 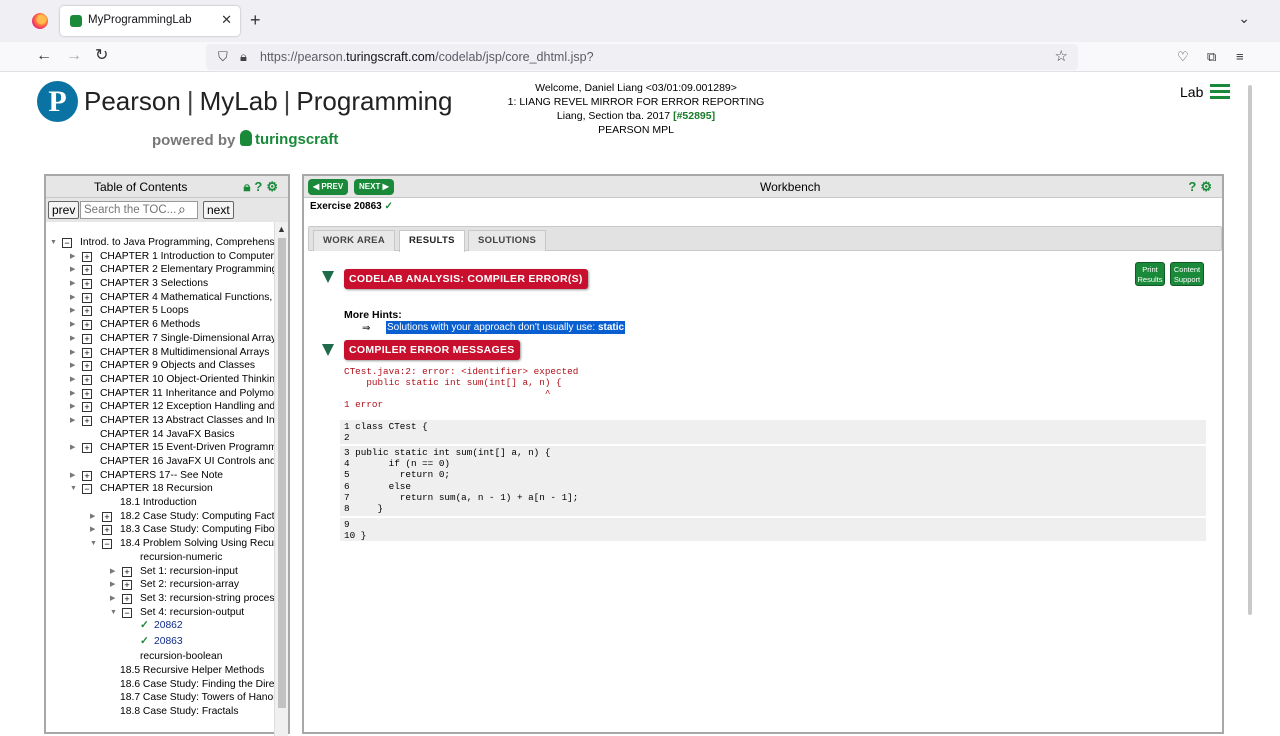 I want to click on toc-item-label: 18.1 Introduction, so click(x=158, y=503).